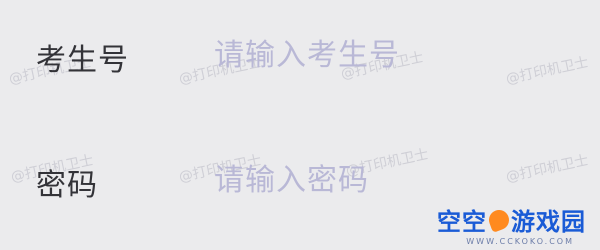 This screenshot has width=600, height=250. I want to click on brand-name: 空空 游戏园, so click(511, 219).